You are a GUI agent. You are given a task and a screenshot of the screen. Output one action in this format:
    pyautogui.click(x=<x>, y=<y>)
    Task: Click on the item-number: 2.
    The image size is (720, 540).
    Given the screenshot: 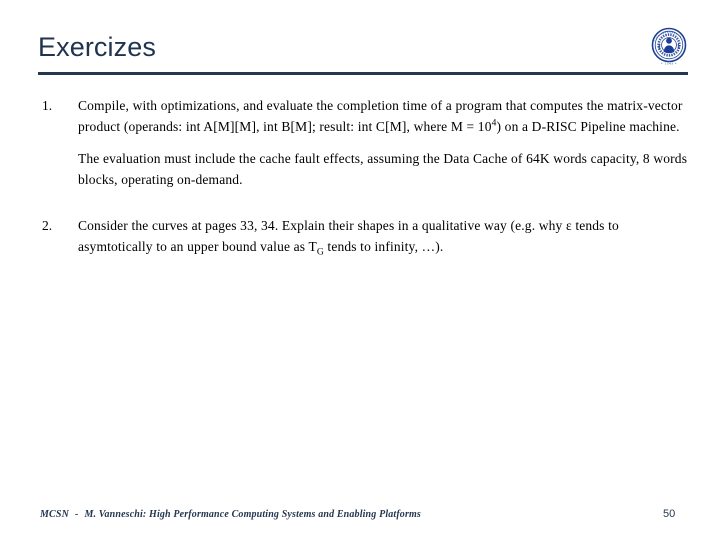 What is the action you would take?
    pyautogui.click(x=47, y=225)
    